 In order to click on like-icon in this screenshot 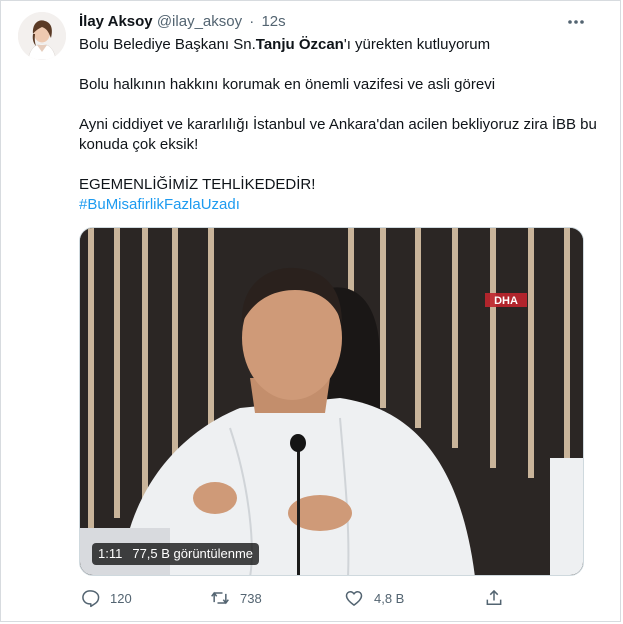, I will do `click(354, 598)`.